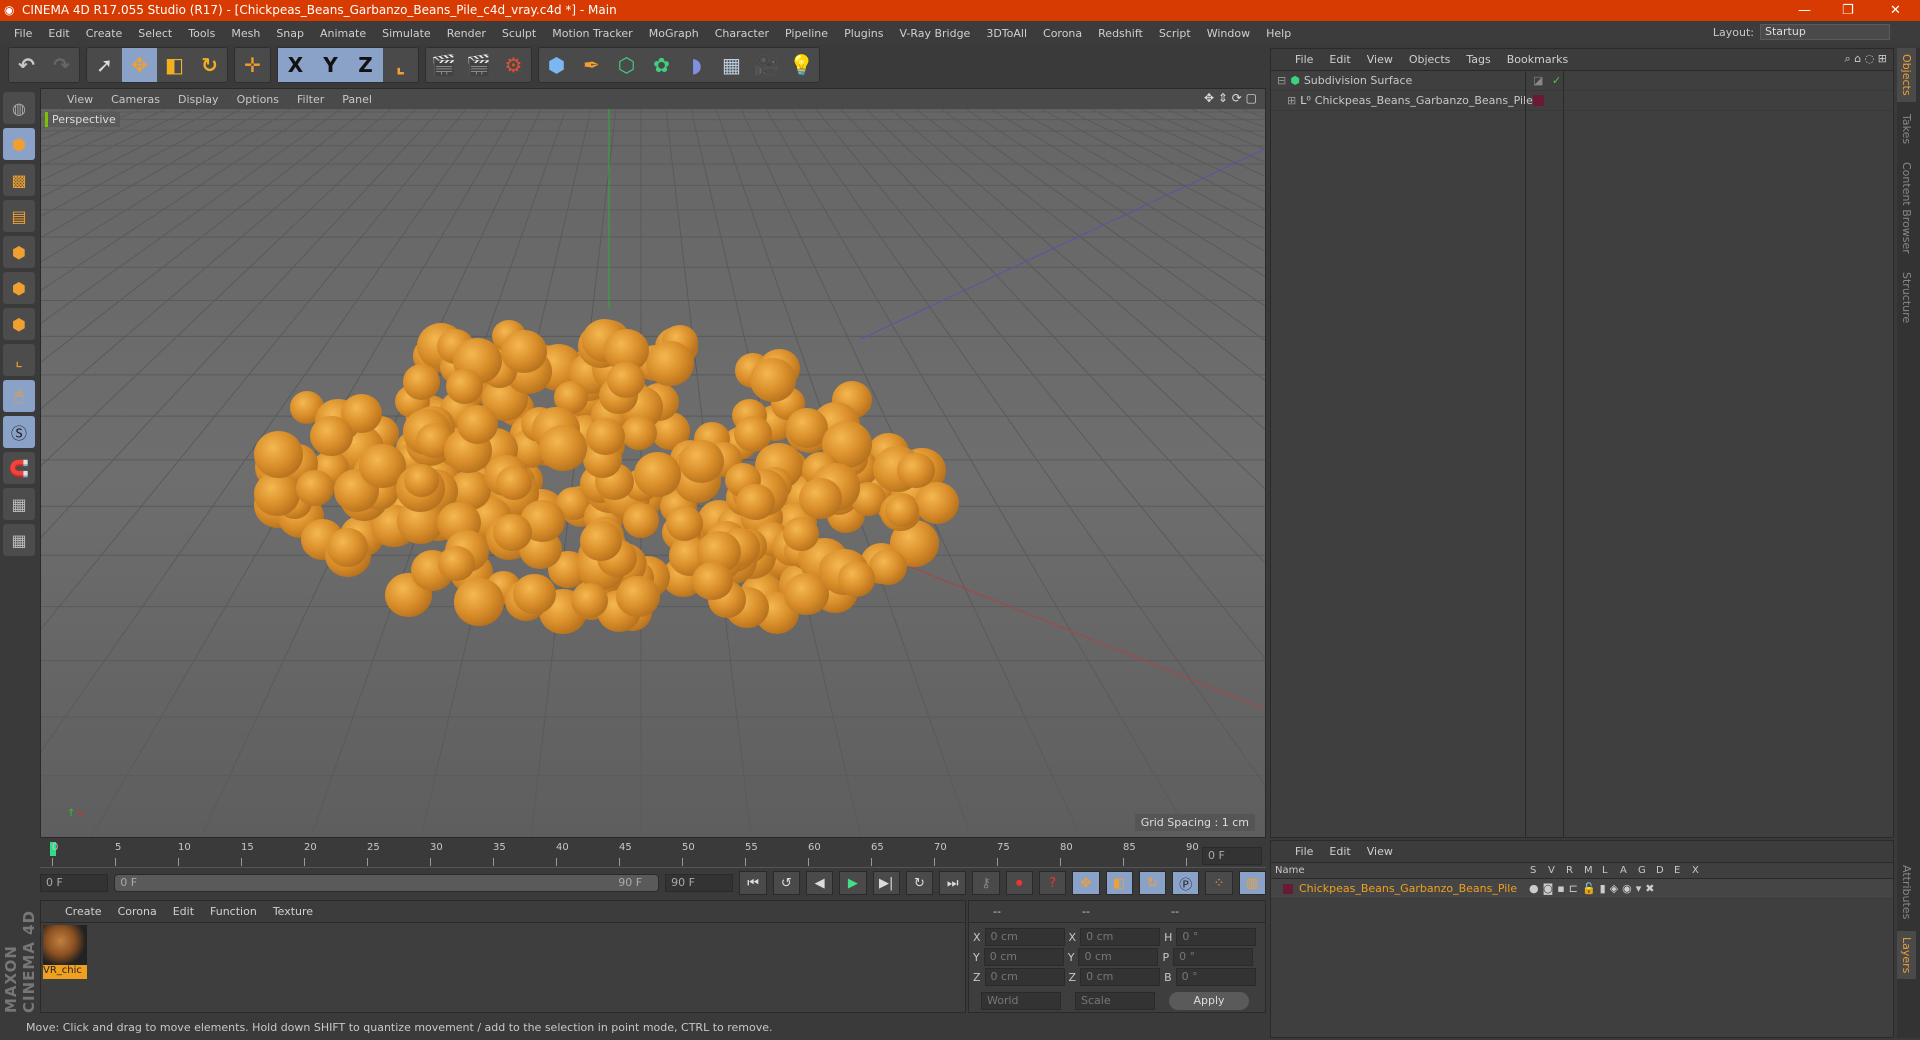  Describe the element at coordinates (26, 65) in the screenshot. I see `undo-icon: ↶` at that location.